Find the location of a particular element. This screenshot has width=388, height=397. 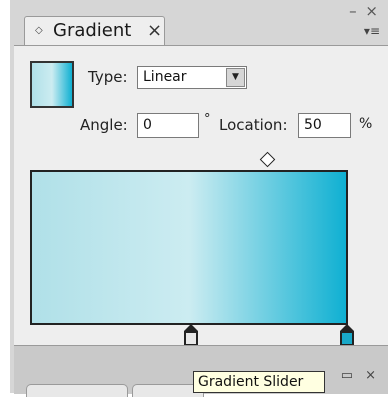

angle-input: 0 is located at coordinates (168, 125).